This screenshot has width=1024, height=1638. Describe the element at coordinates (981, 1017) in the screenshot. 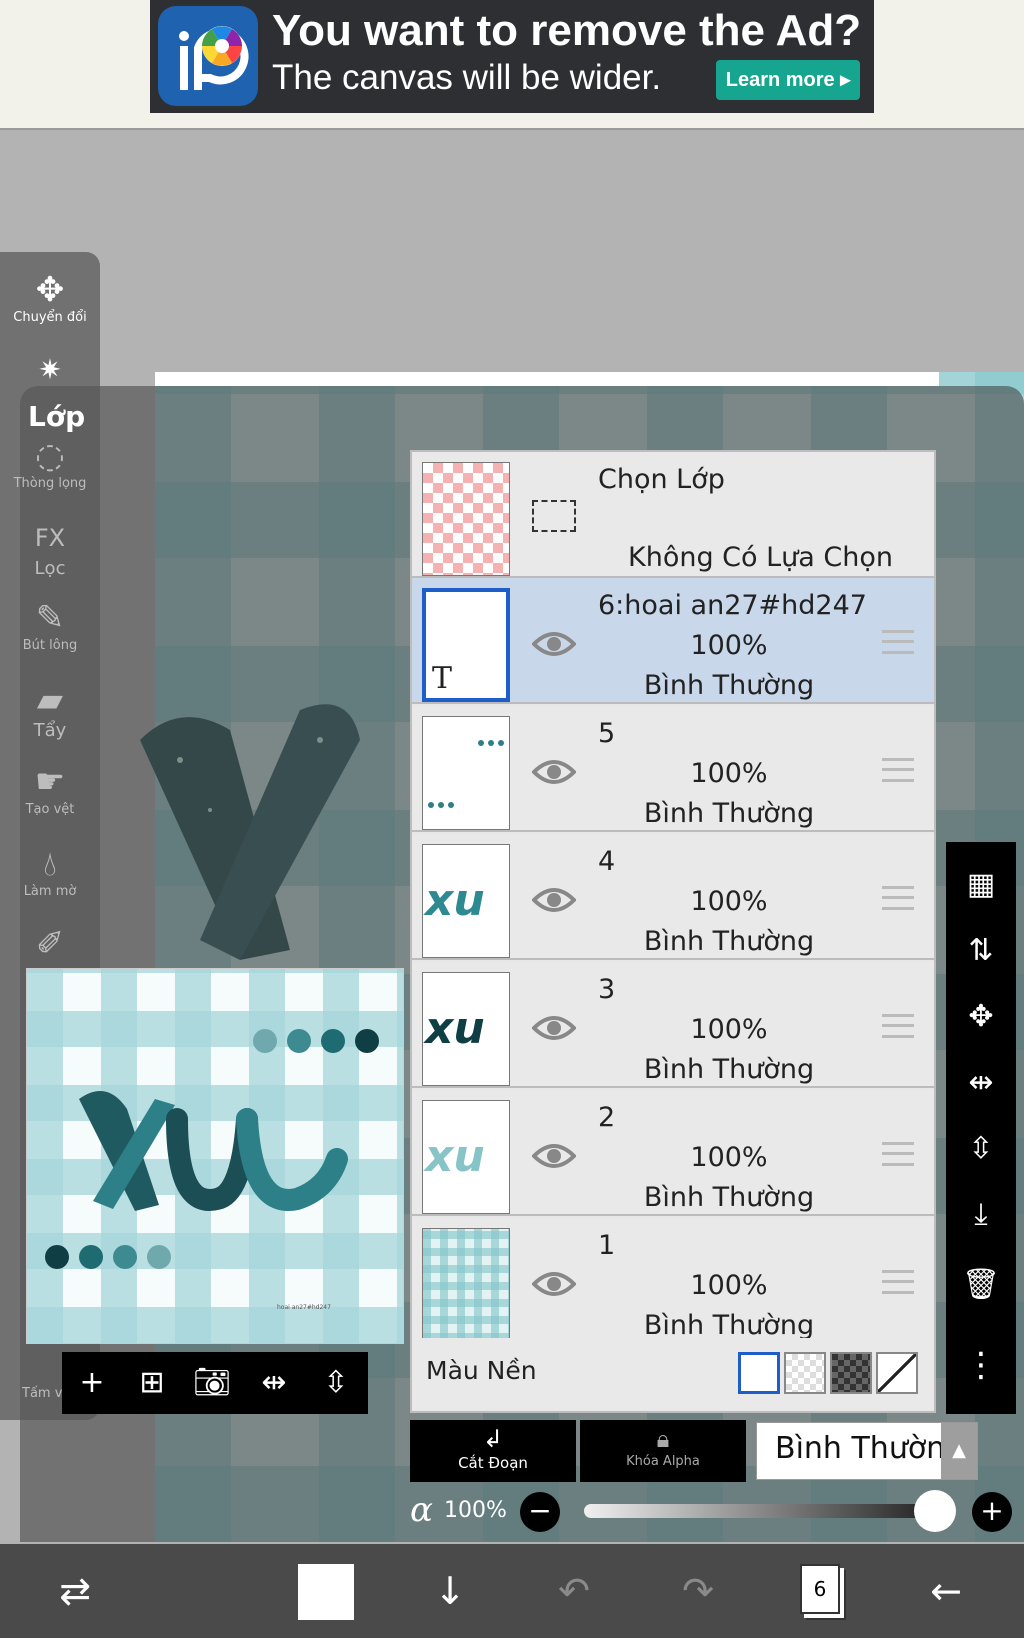

I see `move-layer-icon: ✥` at that location.